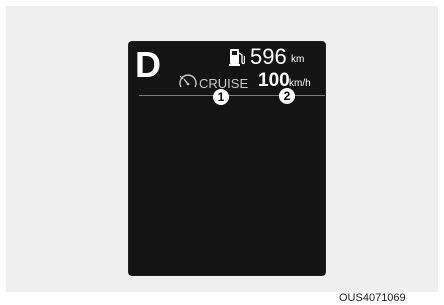 The height and width of the screenshot is (305, 444). What do you see at coordinates (298, 59) in the screenshot?
I see `driving-range-unit: km` at bounding box center [298, 59].